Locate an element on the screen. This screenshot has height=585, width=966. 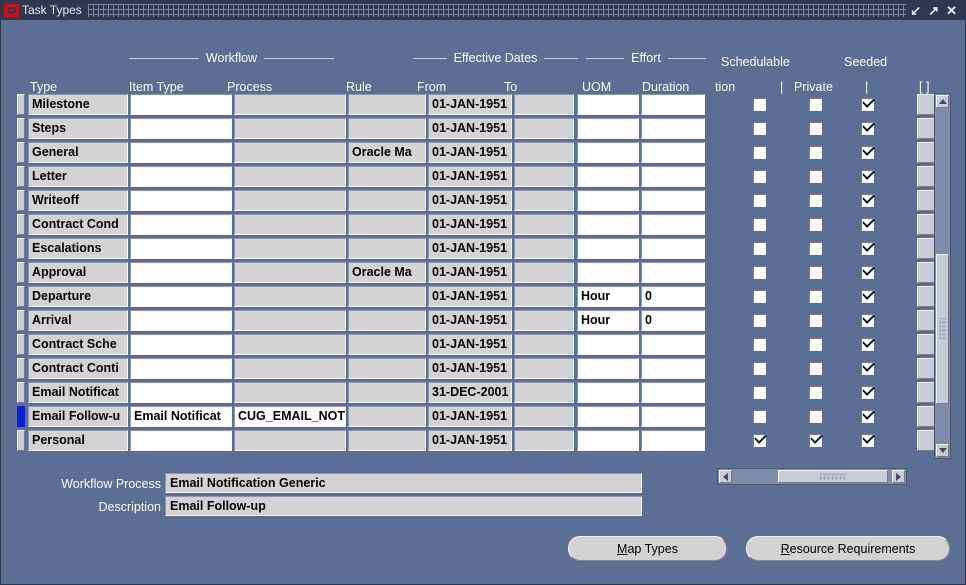
cell-type: Personal is located at coordinates (78, 440).